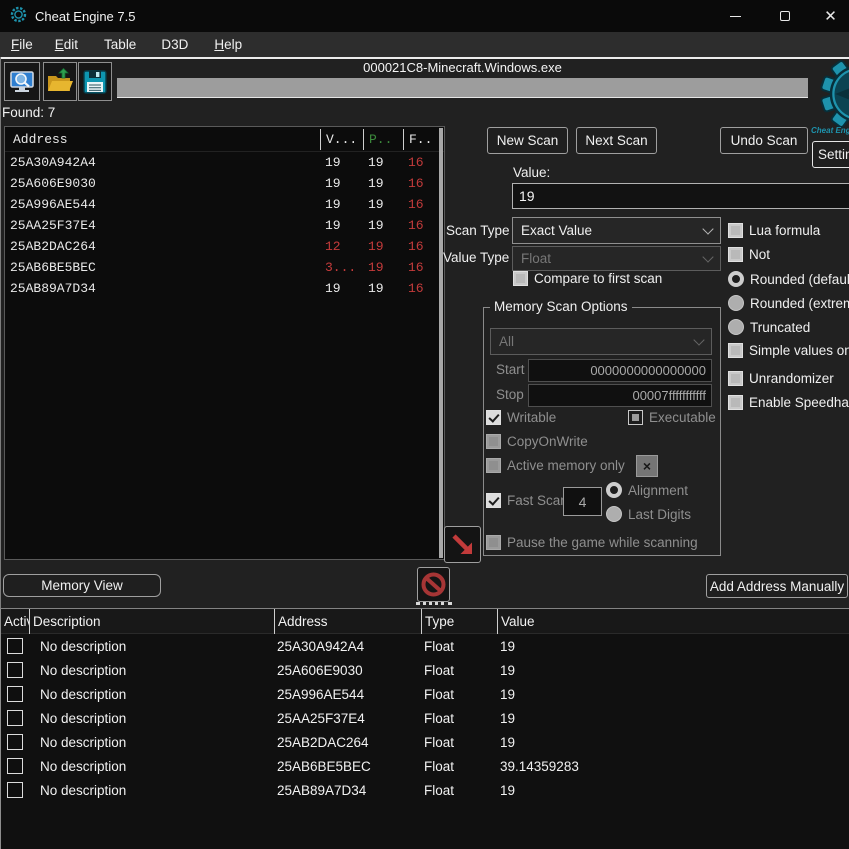 The width and height of the screenshot is (849, 849). Describe the element at coordinates (425, 670) in the screenshot. I see `address-row: No description 25A606E9030 Float 19` at that location.